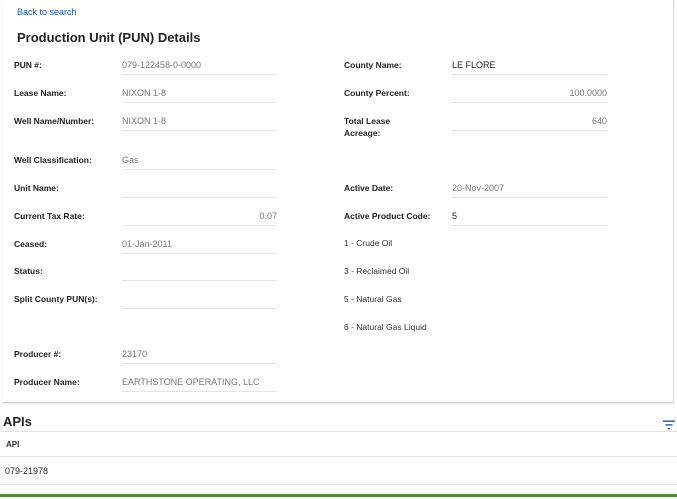  I want to click on total-lease-acreage-label-line1: Total Lease, so click(367, 121).